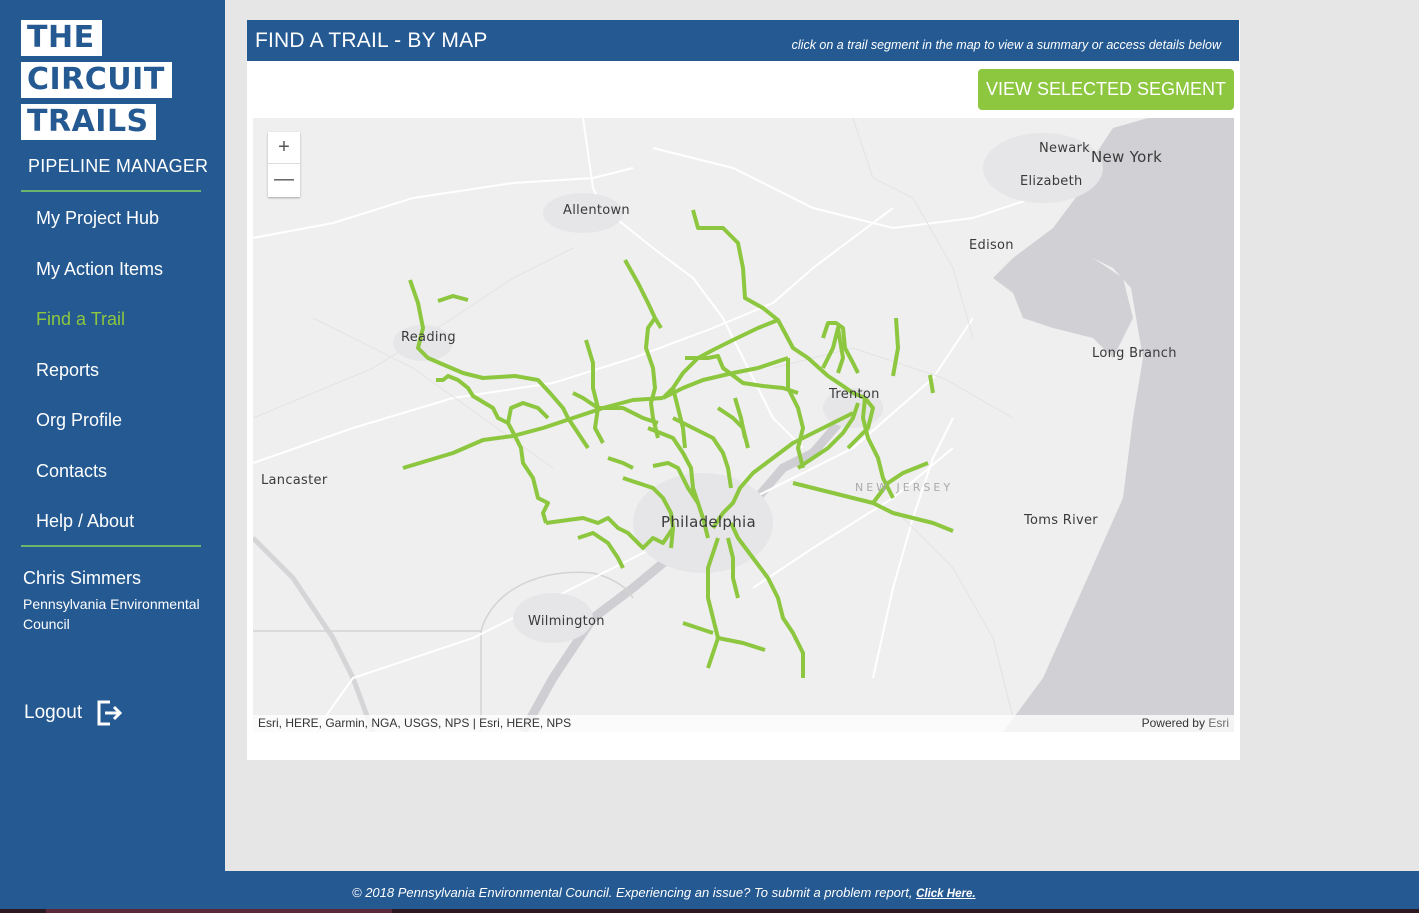  Describe the element at coordinates (110, 713) in the screenshot. I see `logout-icon` at that location.